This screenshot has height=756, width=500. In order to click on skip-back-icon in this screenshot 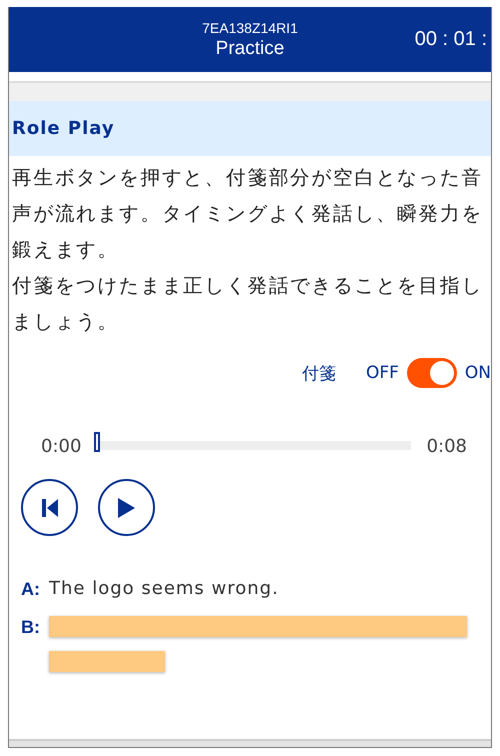, I will do `click(50, 507)`.